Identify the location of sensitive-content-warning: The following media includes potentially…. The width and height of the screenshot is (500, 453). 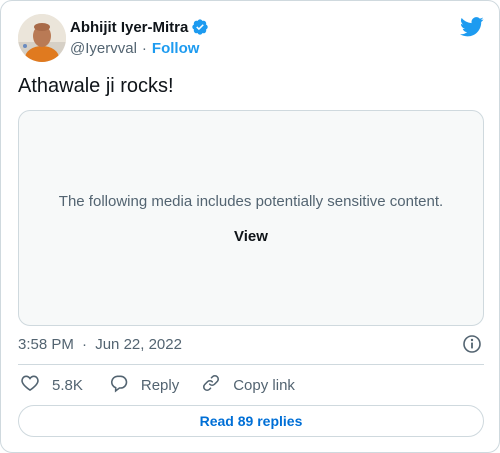
(251, 201).